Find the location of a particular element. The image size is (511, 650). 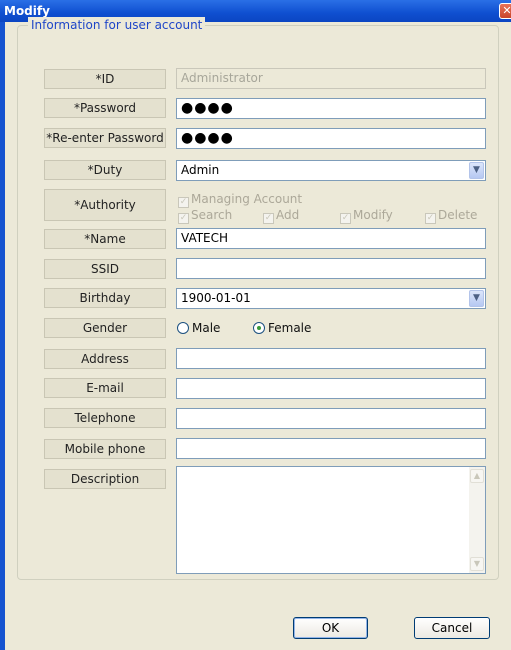

managing-account-checkbox: ✓ Managing Account is located at coordinates (240, 200).